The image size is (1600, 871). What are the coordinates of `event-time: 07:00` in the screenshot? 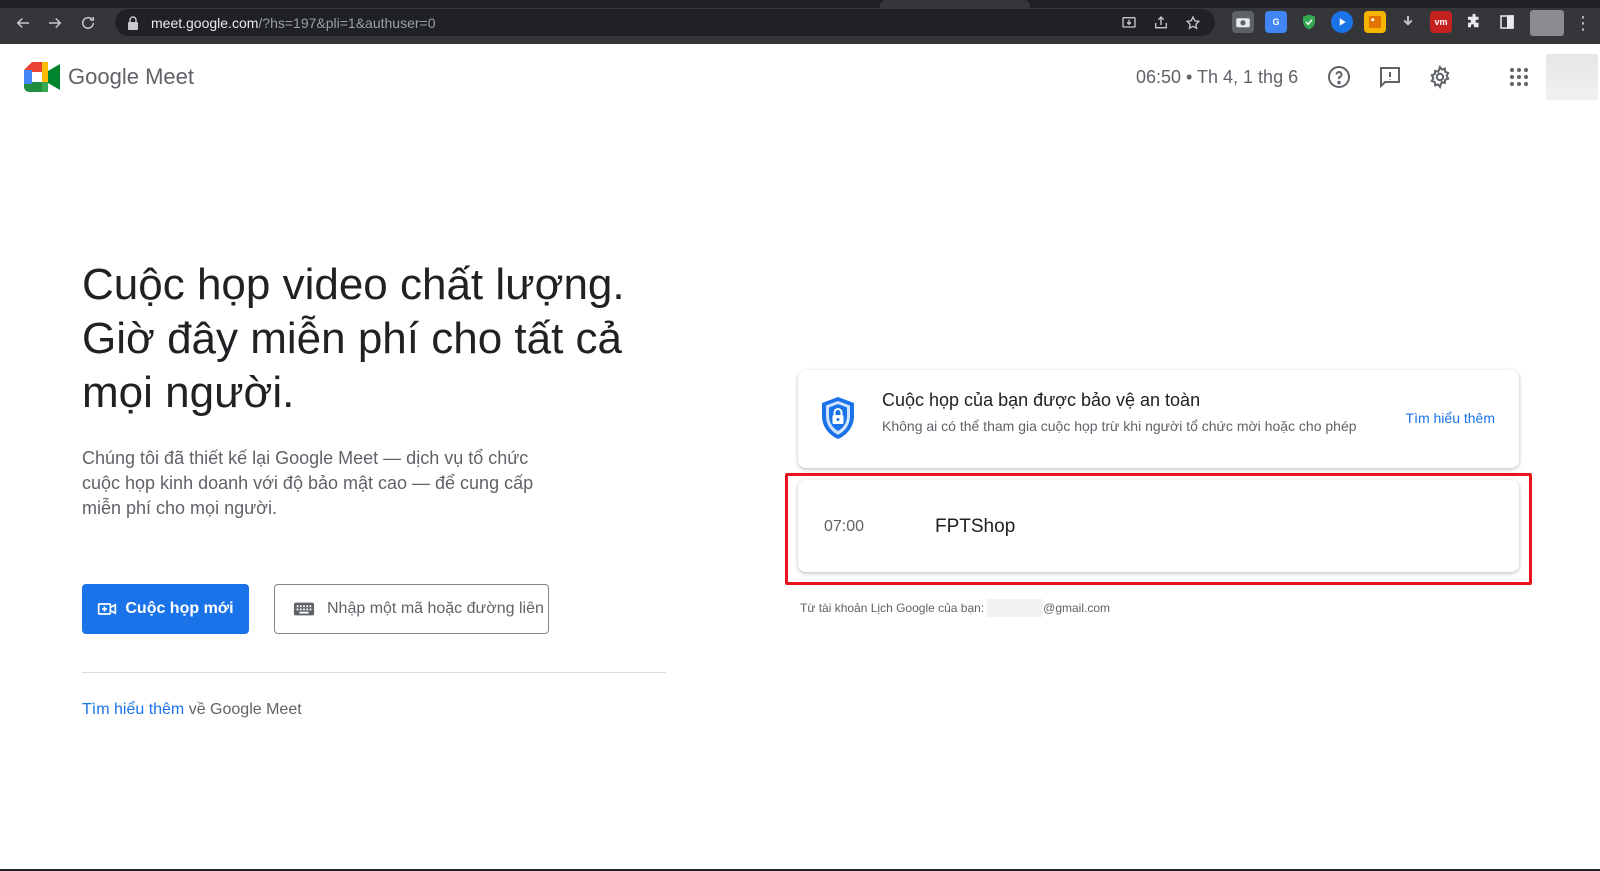 It's located at (844, 526).